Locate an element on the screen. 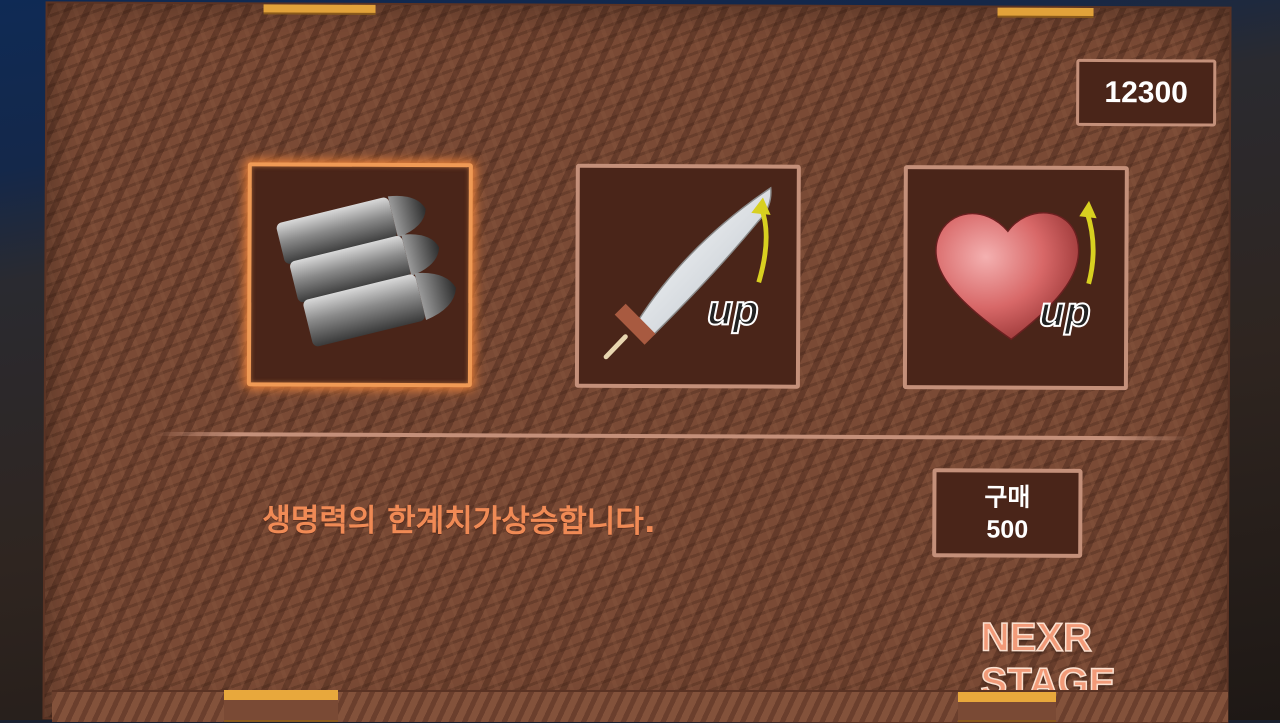 This screenshot has height=723, width=1280. heart-upgrade-icon is located at coordinates (1016, 270).